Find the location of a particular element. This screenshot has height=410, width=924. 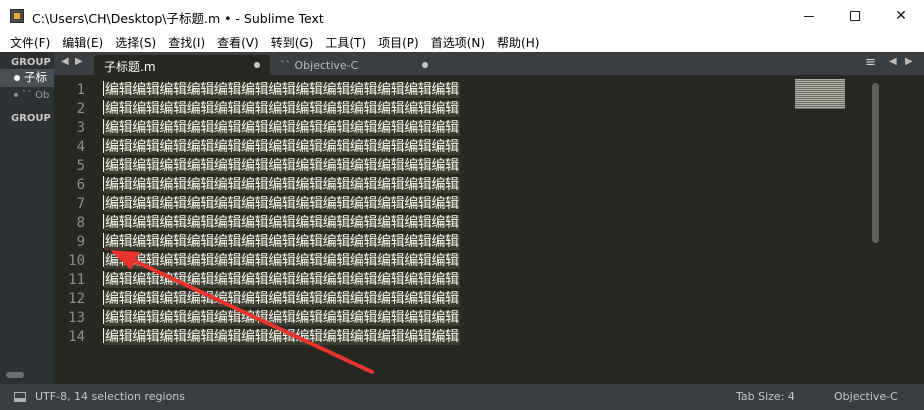

maximize-button is located at coordinates (855, 16).